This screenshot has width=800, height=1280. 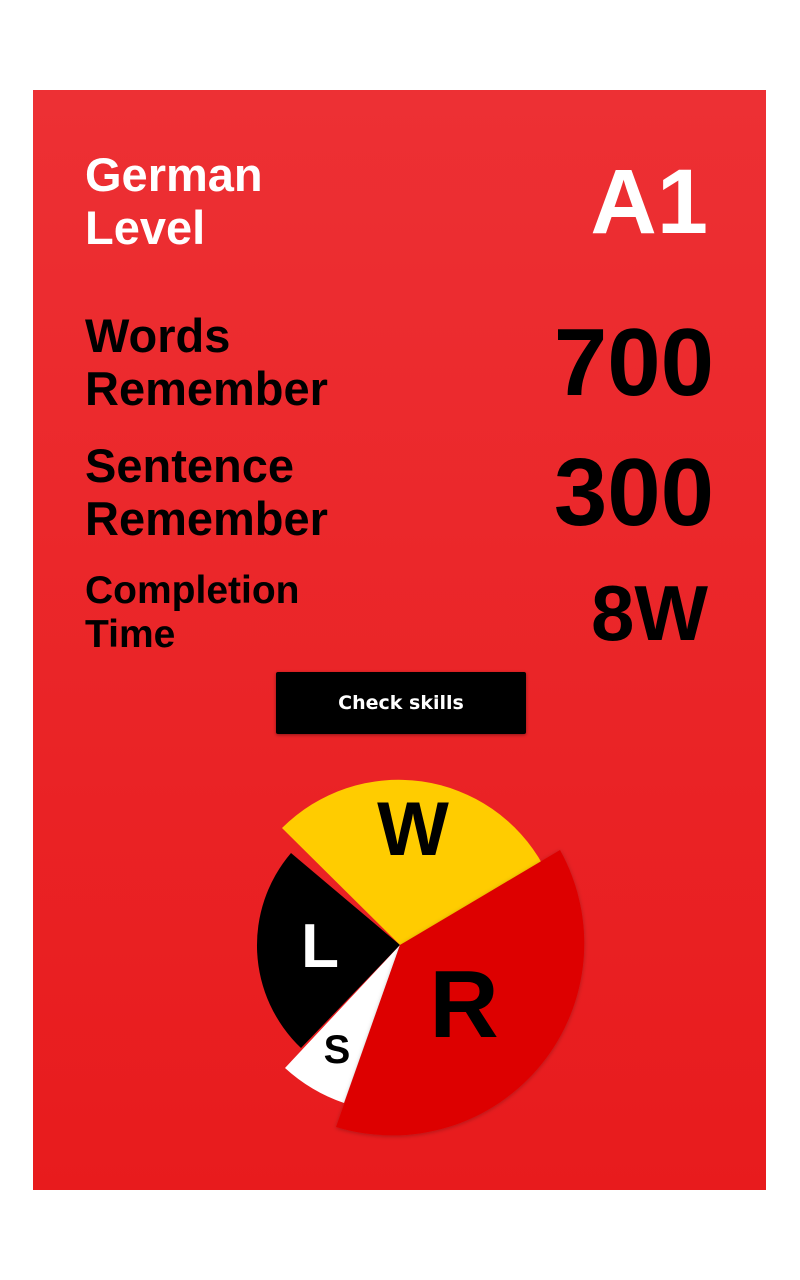 I want to click on completion-row: Completion Time 8W, so click(x=399, y=613).